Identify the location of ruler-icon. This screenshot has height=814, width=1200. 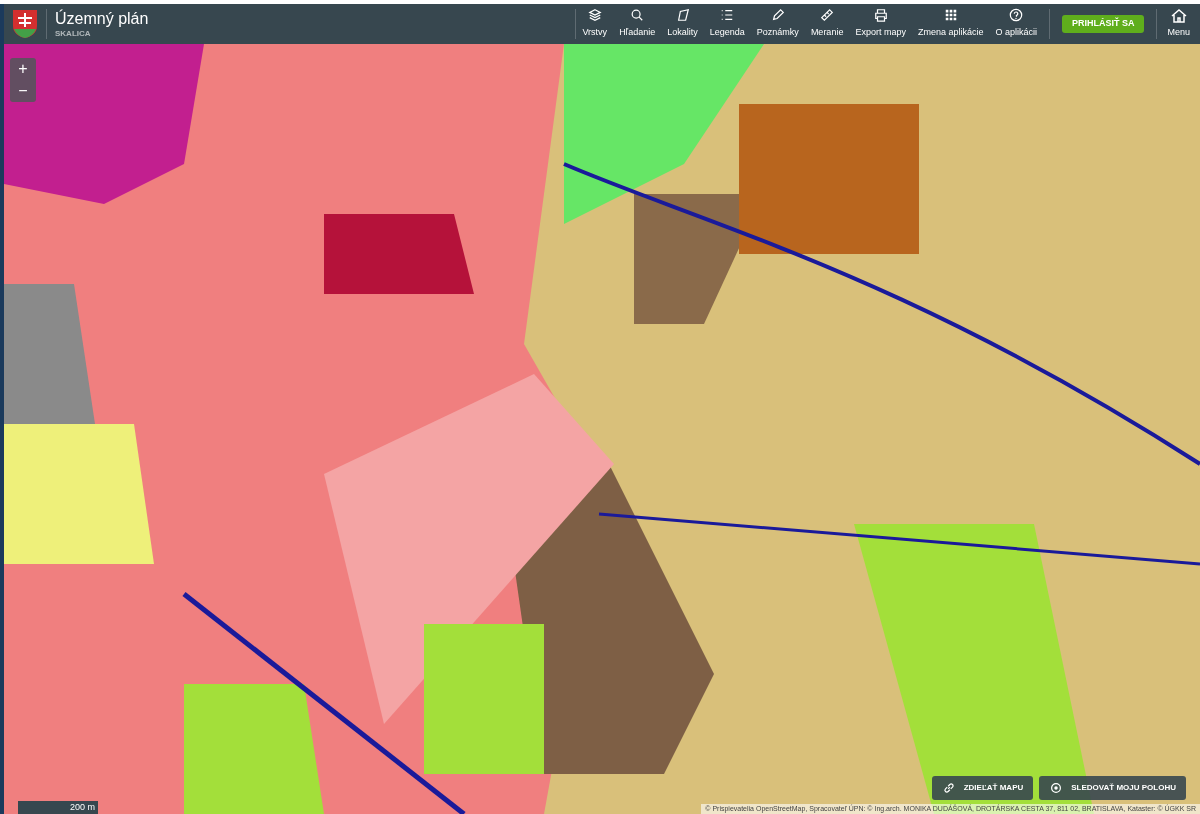
(827, 15).